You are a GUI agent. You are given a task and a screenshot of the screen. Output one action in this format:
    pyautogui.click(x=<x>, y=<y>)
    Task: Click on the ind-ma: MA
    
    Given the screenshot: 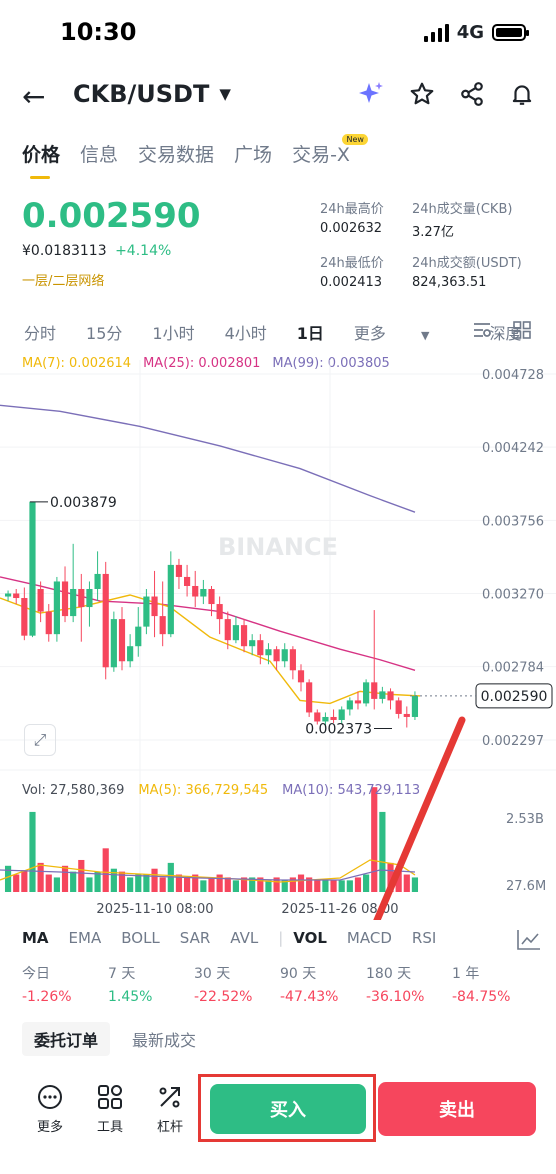 What is the action you would take?
    pyautogui.click(x=35, y=938)
    